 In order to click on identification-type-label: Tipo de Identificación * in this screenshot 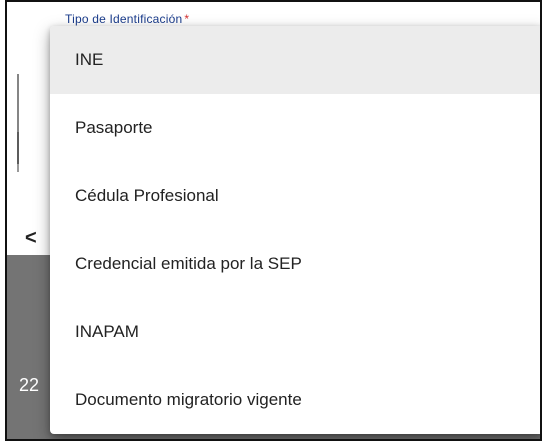, I will do `click(127, 19)`.